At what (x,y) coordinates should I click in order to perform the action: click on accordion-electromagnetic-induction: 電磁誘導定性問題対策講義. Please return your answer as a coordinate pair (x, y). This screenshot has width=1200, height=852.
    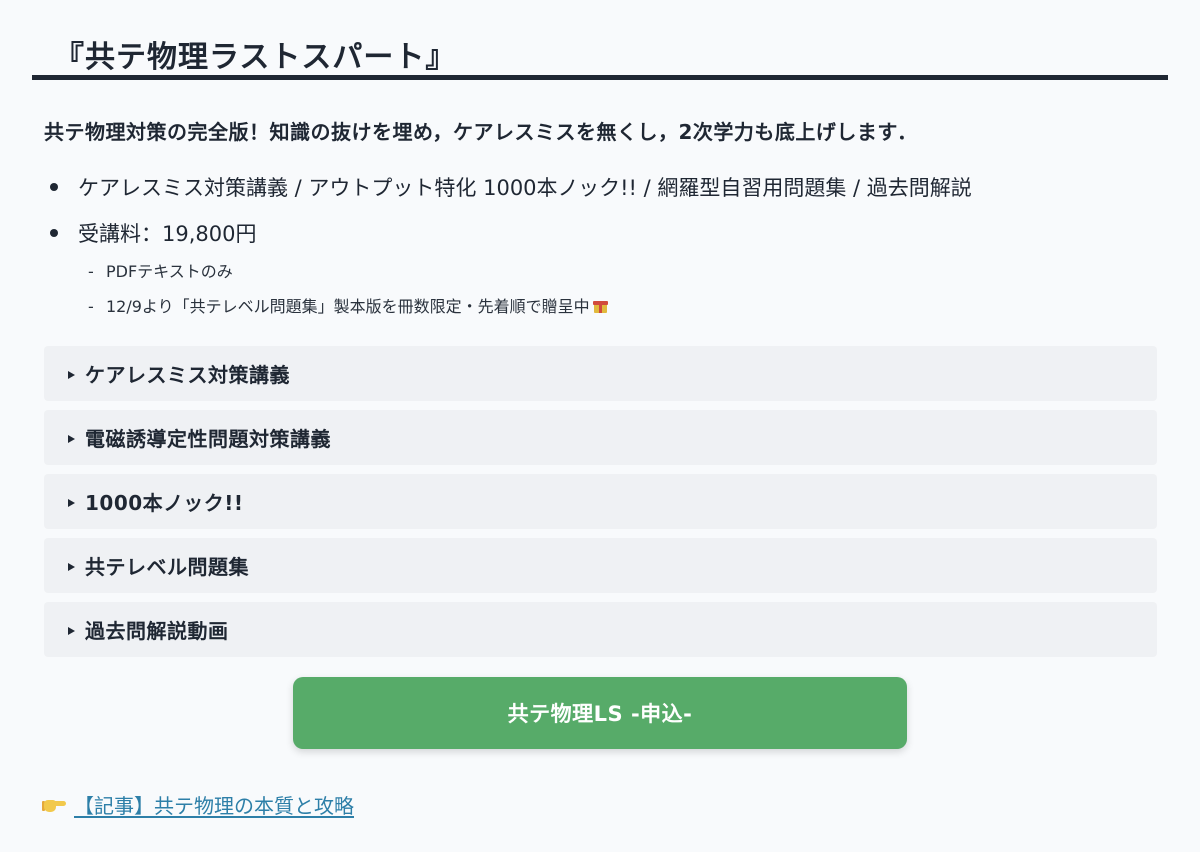
    Looking at the image, I should click on (600, 437).